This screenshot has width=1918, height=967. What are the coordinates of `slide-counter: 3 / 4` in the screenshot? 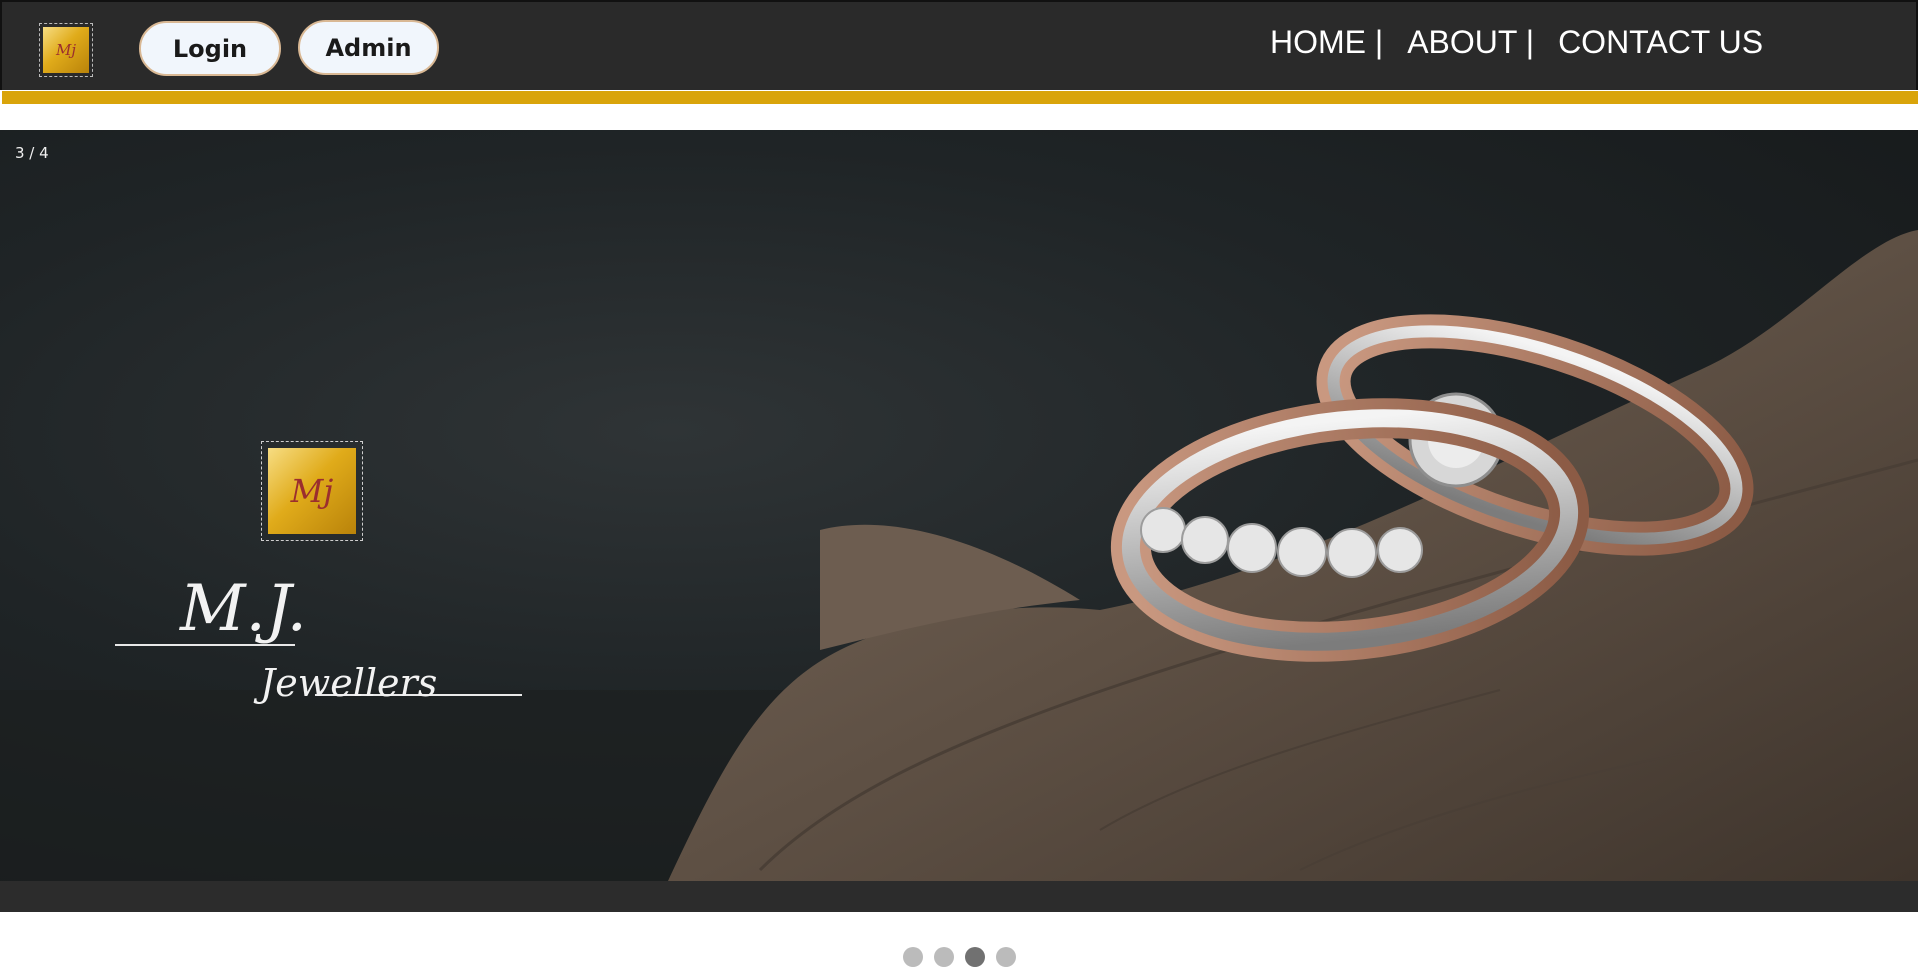 It's located at (32, 153).